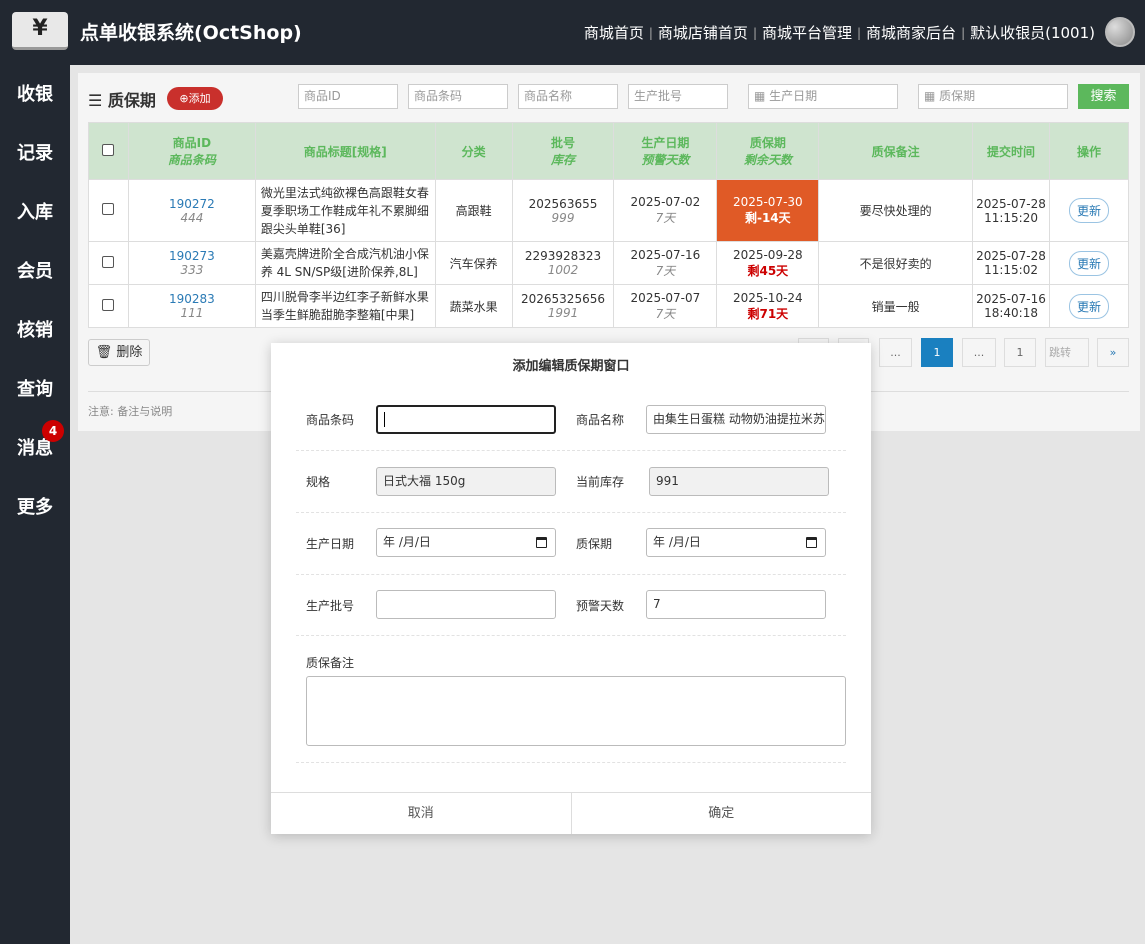 Image resolution: width=1145 pixels, height=944 pixels. I want to click on warranty-date-field: 年 /月/日, so click(736, 542).